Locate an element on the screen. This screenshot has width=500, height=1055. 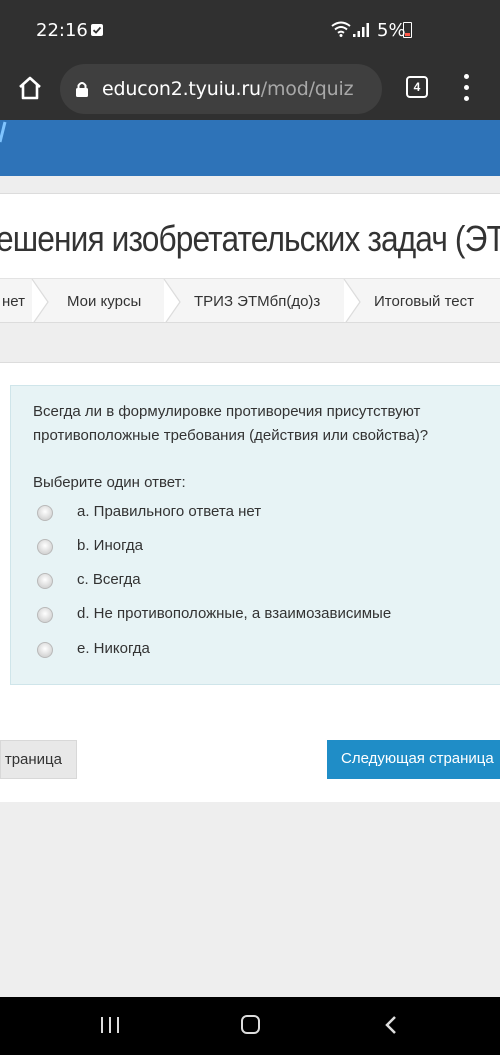
previous-page-label: траница is located at coordinates (33, 759).